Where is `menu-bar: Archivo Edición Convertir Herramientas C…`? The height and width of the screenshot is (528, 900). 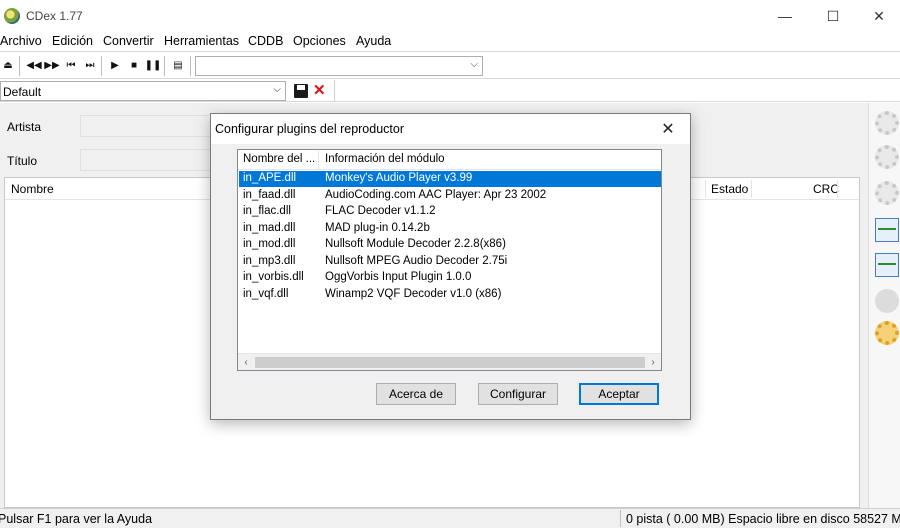 menu-bar: Archivo Edición Convertir Herramientas C… is located at coordinates (450, 42).